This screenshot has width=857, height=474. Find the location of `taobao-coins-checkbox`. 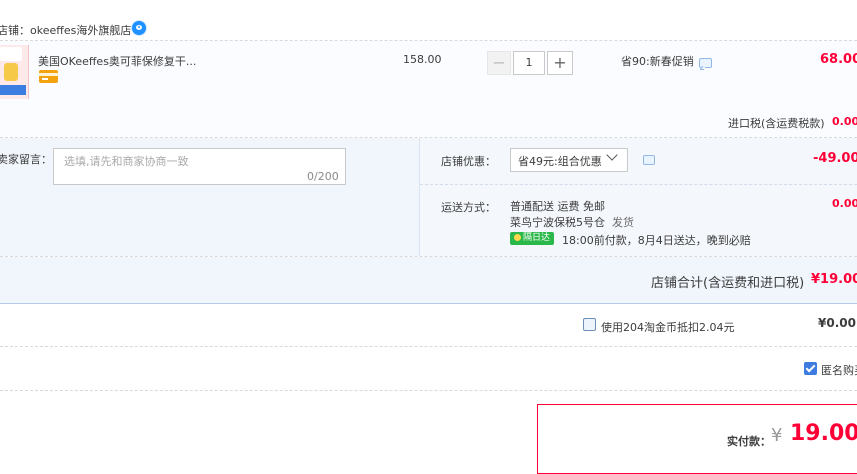

taobao-coins-checkbox is located at coordinates (589, 324).